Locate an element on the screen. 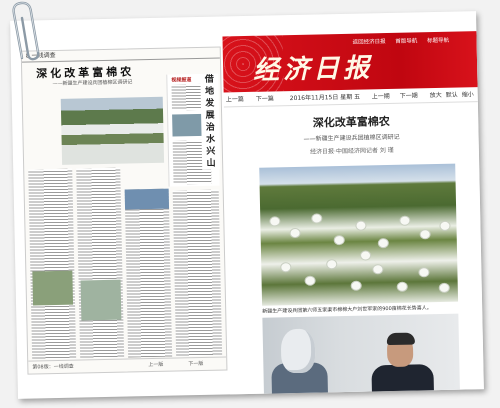  article-title: 深化改革富棉农 is located at coordinates (351, 122).